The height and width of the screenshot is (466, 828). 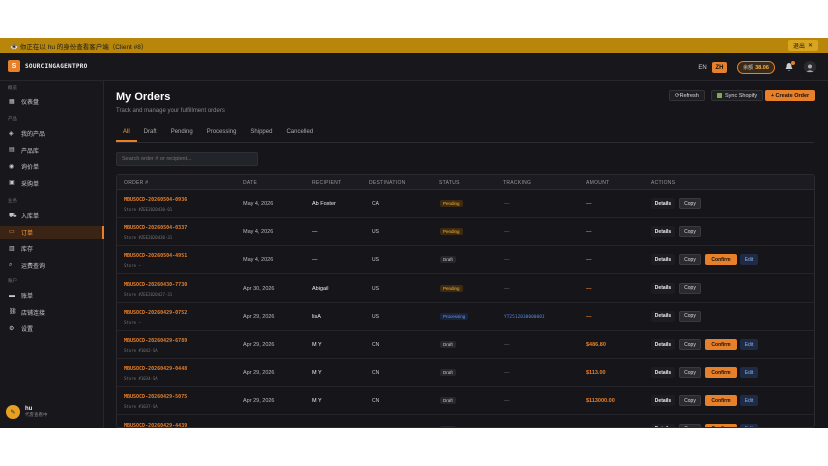 I want to click on sidebar-item: ⛟ 入库单, so click(x=52, y=215).